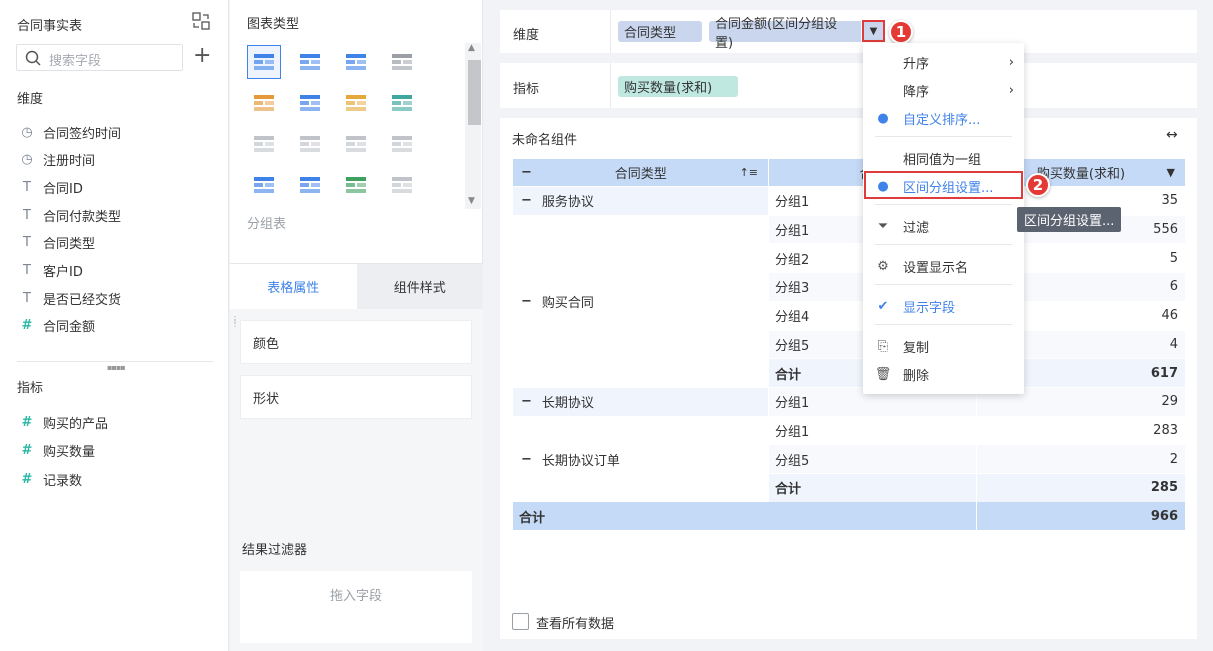  Describe the element at coordinates (883, 374) in the screenshot. I see `trash-icon: 🗑` at that location.